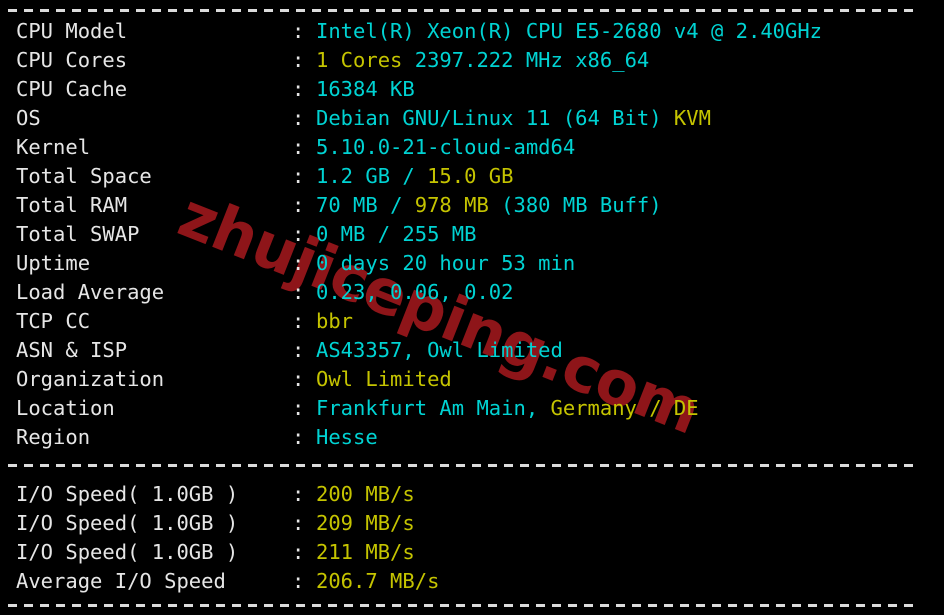 This screenshot has height=615, width=944. I want to click on value-io-speed-average: 206.7 MB/s, so click(378, 581).